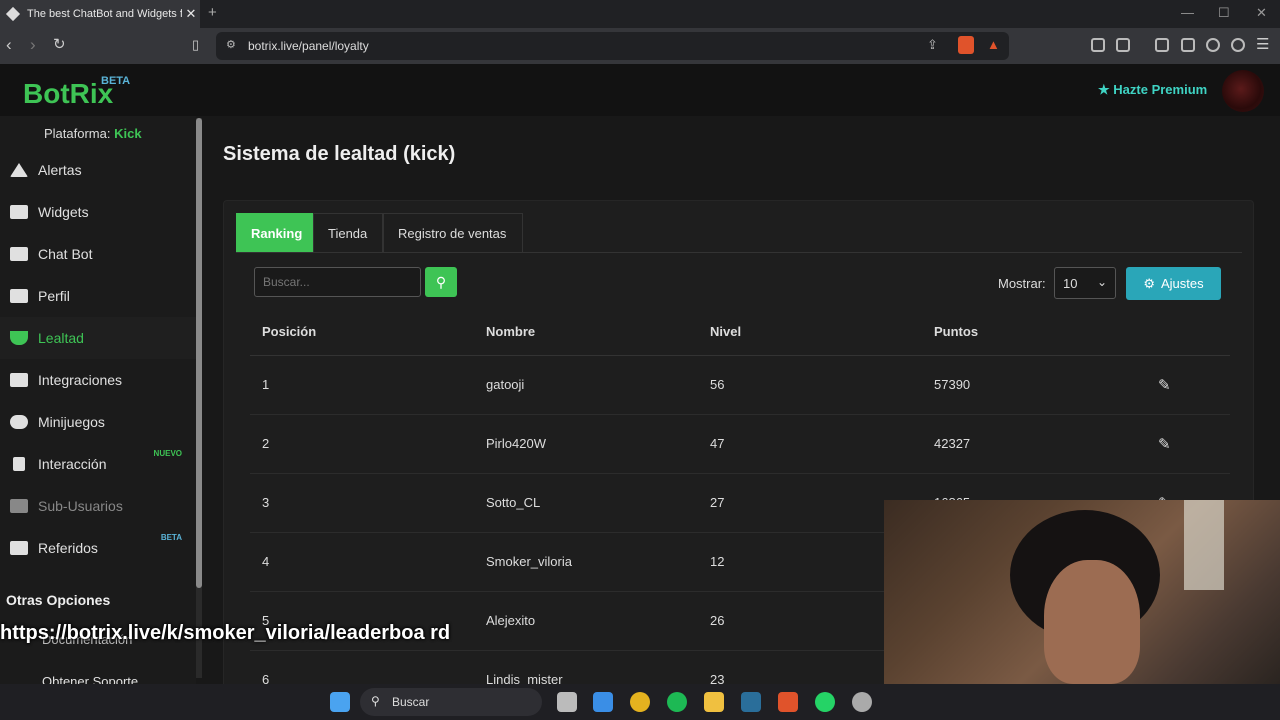  Describe the element at coordinates (362, 385) in the screenshot. I see `cell-position: 1` at that location.